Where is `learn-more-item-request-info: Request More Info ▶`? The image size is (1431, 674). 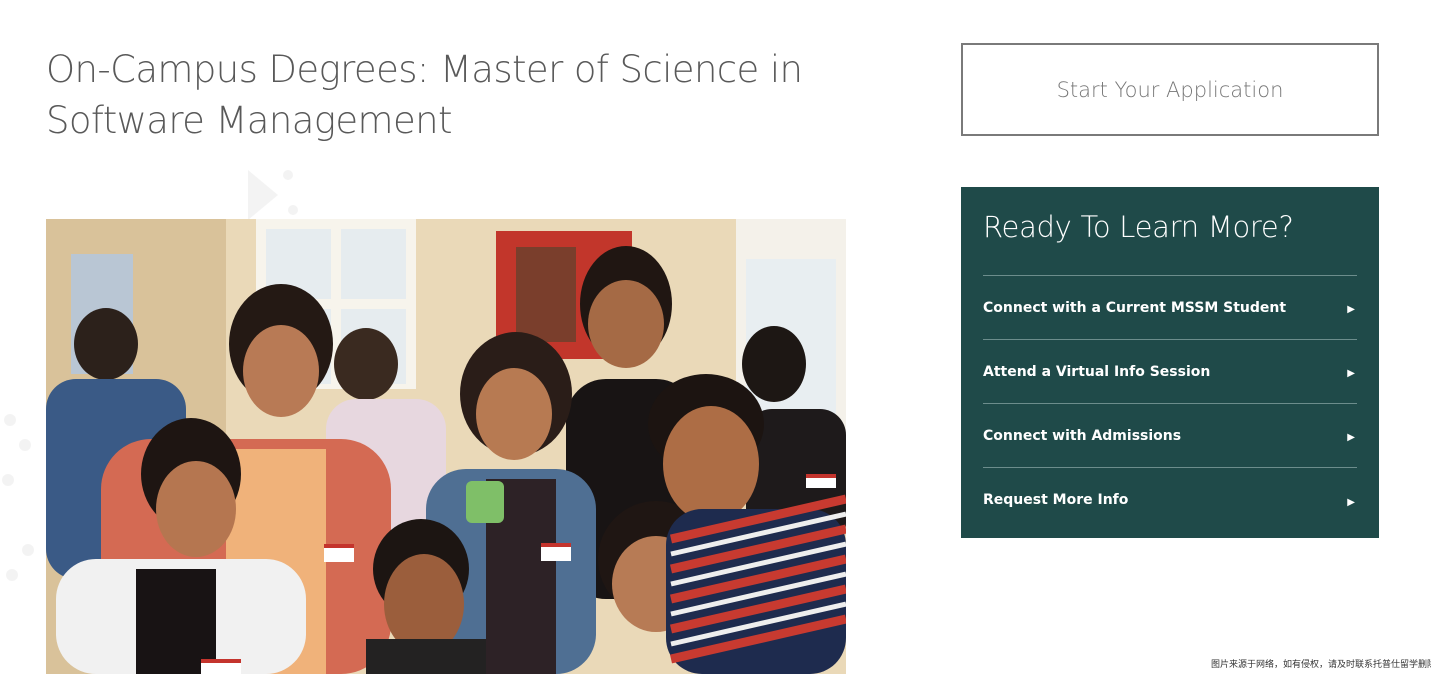
learn-more-item-request-info: Request More Info ▶ is located at coordinates (1170, 500).